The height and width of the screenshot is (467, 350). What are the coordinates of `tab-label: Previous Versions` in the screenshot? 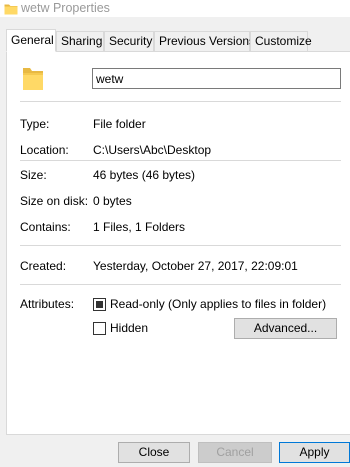 It's located at (207, 41).